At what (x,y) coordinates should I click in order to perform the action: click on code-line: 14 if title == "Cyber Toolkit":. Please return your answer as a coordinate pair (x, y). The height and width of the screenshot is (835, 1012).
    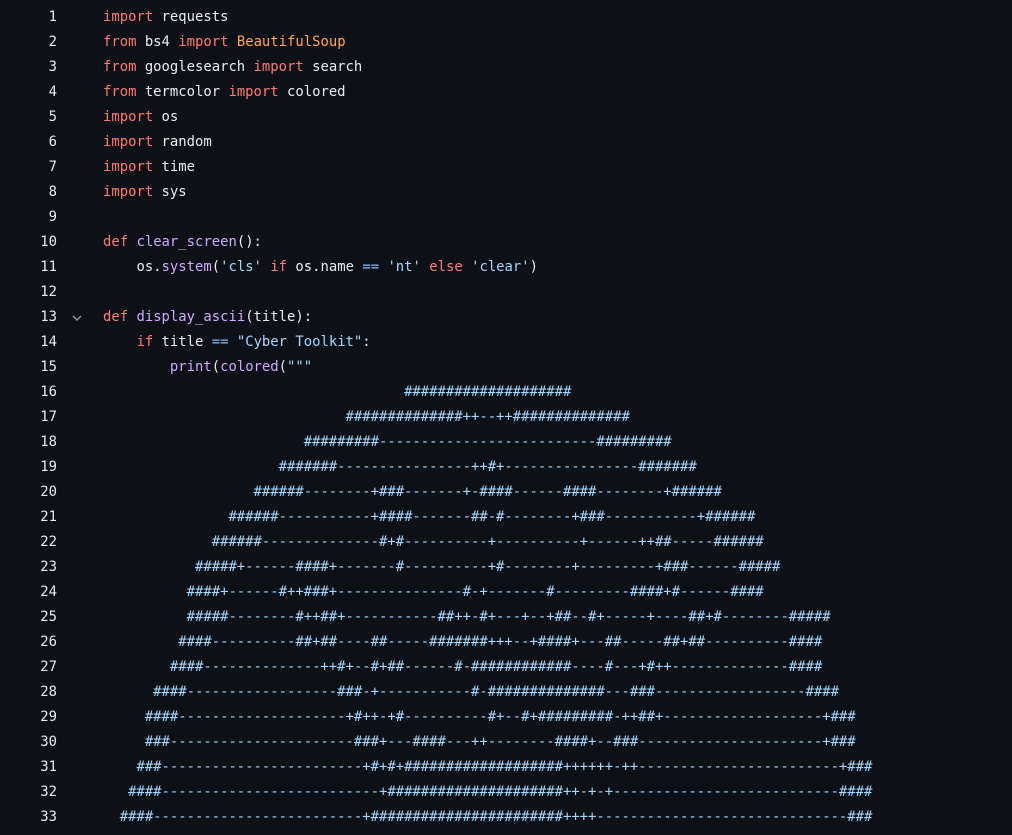
    Looking at the image, I should click on (506, 342).